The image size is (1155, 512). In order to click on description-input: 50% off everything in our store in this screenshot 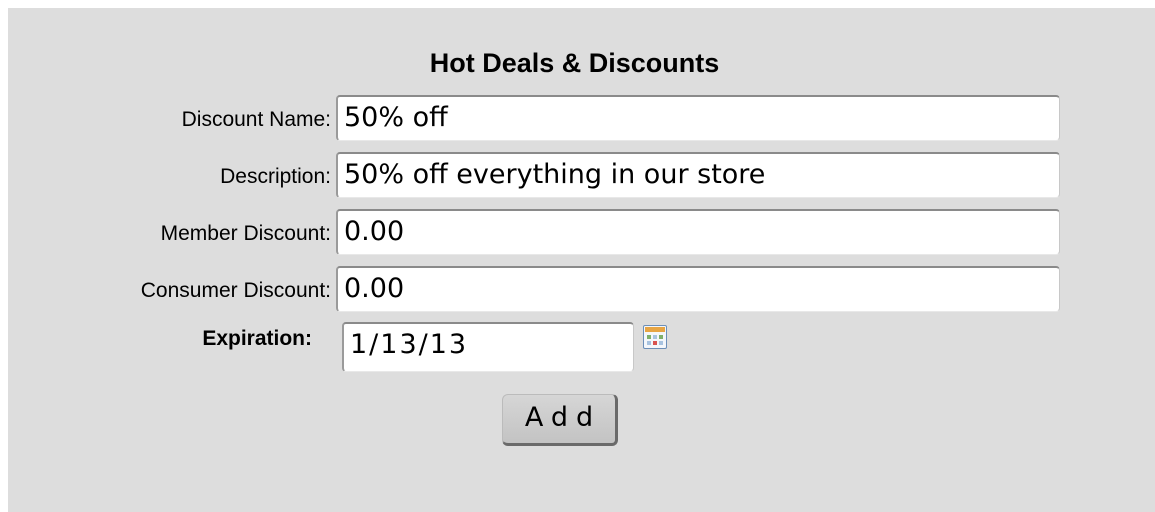, I will do `click(698, 175)`.